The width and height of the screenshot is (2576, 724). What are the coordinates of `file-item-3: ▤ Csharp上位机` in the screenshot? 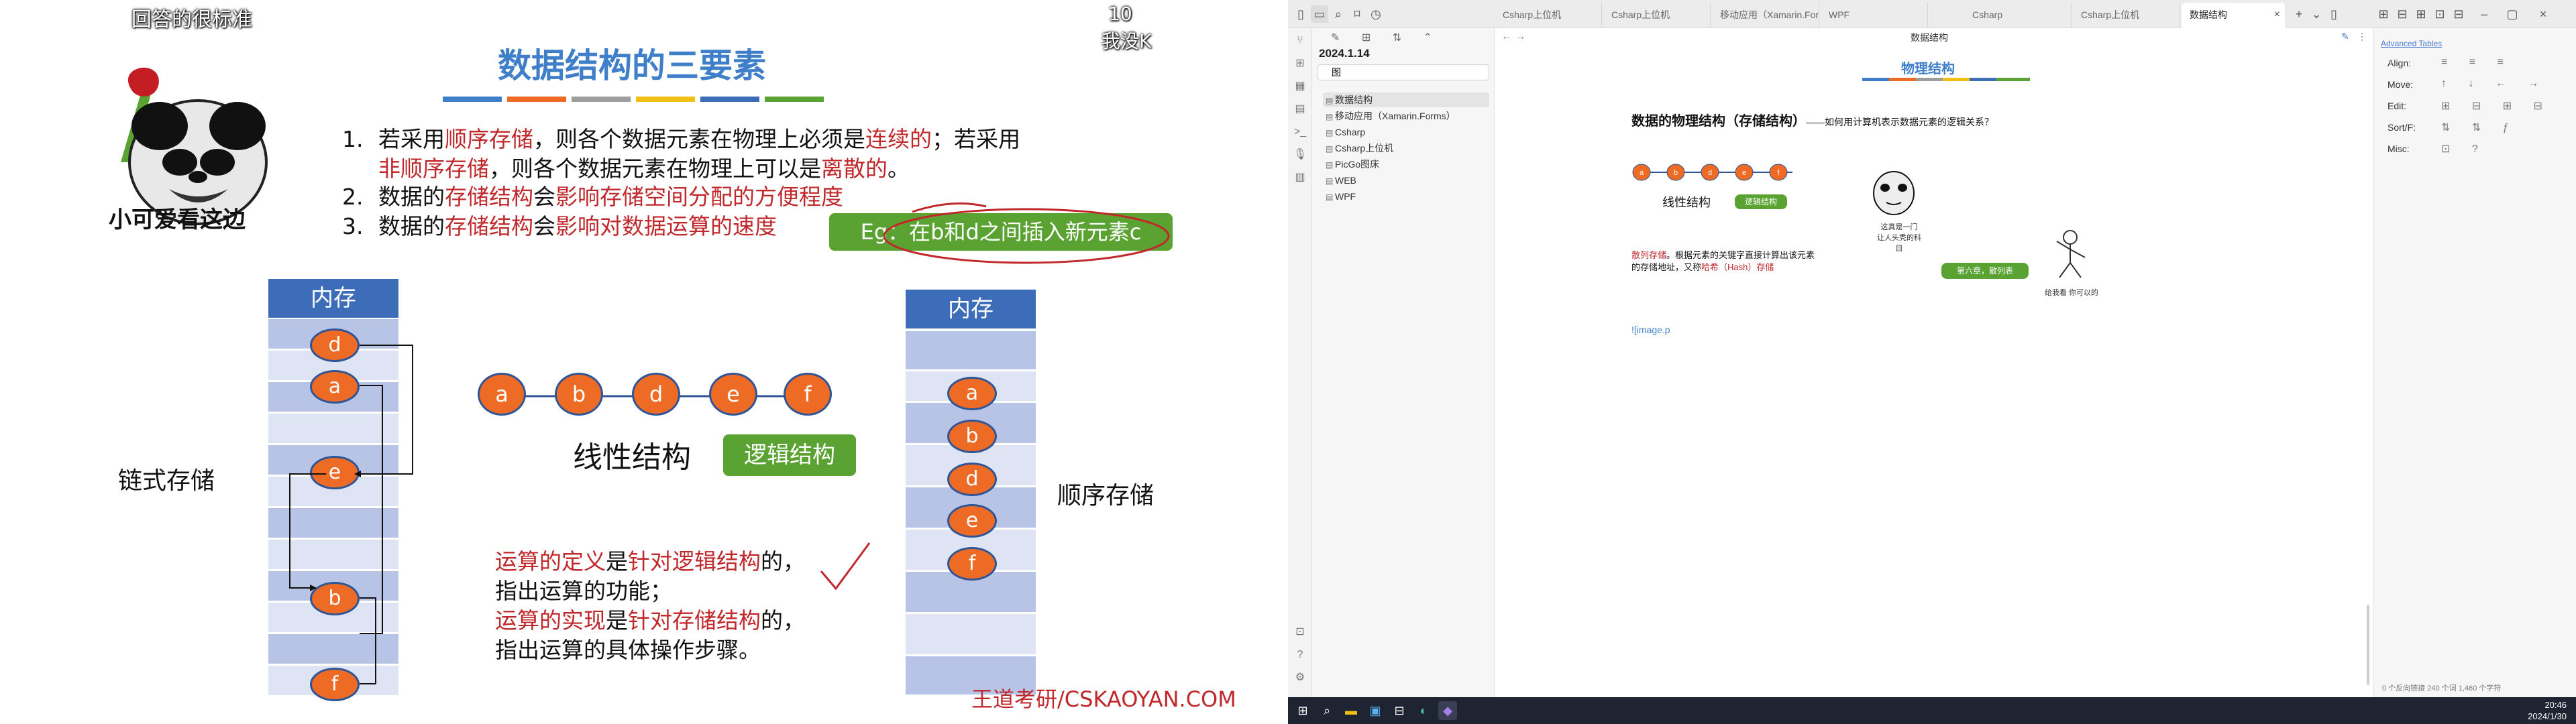 It's located at (1359, 148).